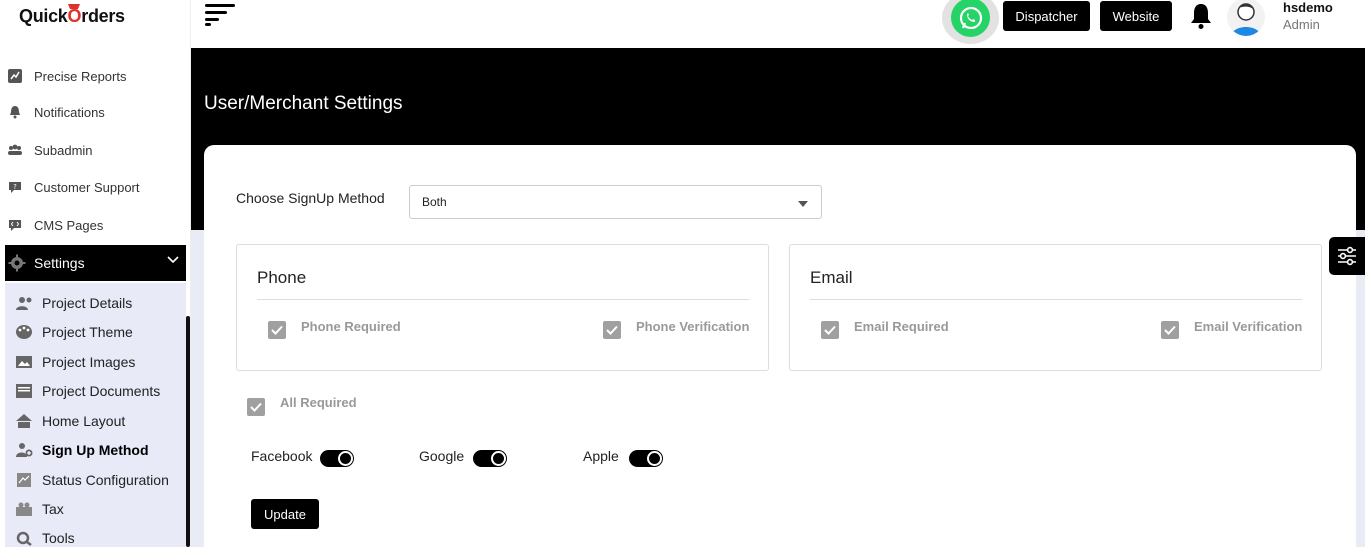  What do you see at coordinates (63, 150) in the screenshot?
I see `sidebar-item-label: Subadmin` at bounding box center [63, 150].